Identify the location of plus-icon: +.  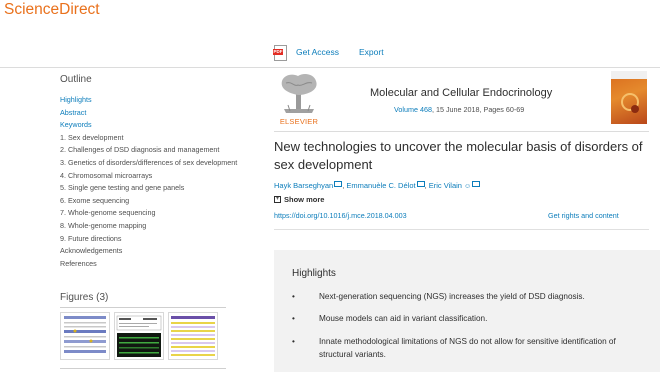
(277, 199).